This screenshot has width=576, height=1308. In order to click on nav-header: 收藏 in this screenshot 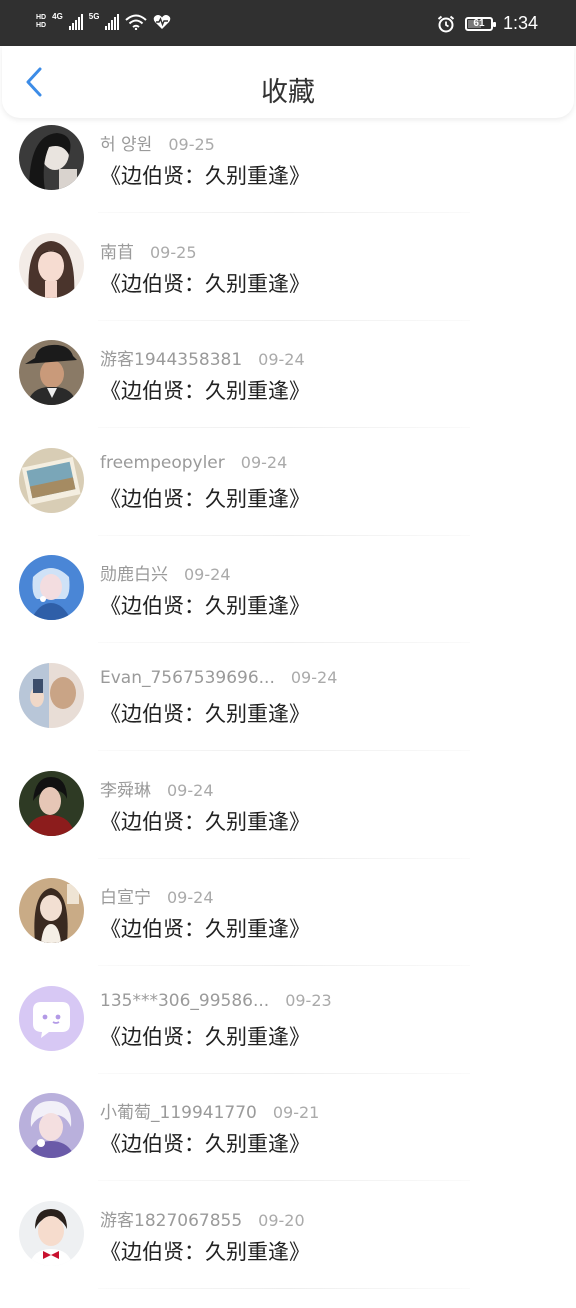, I will do `click(288, 82)`.